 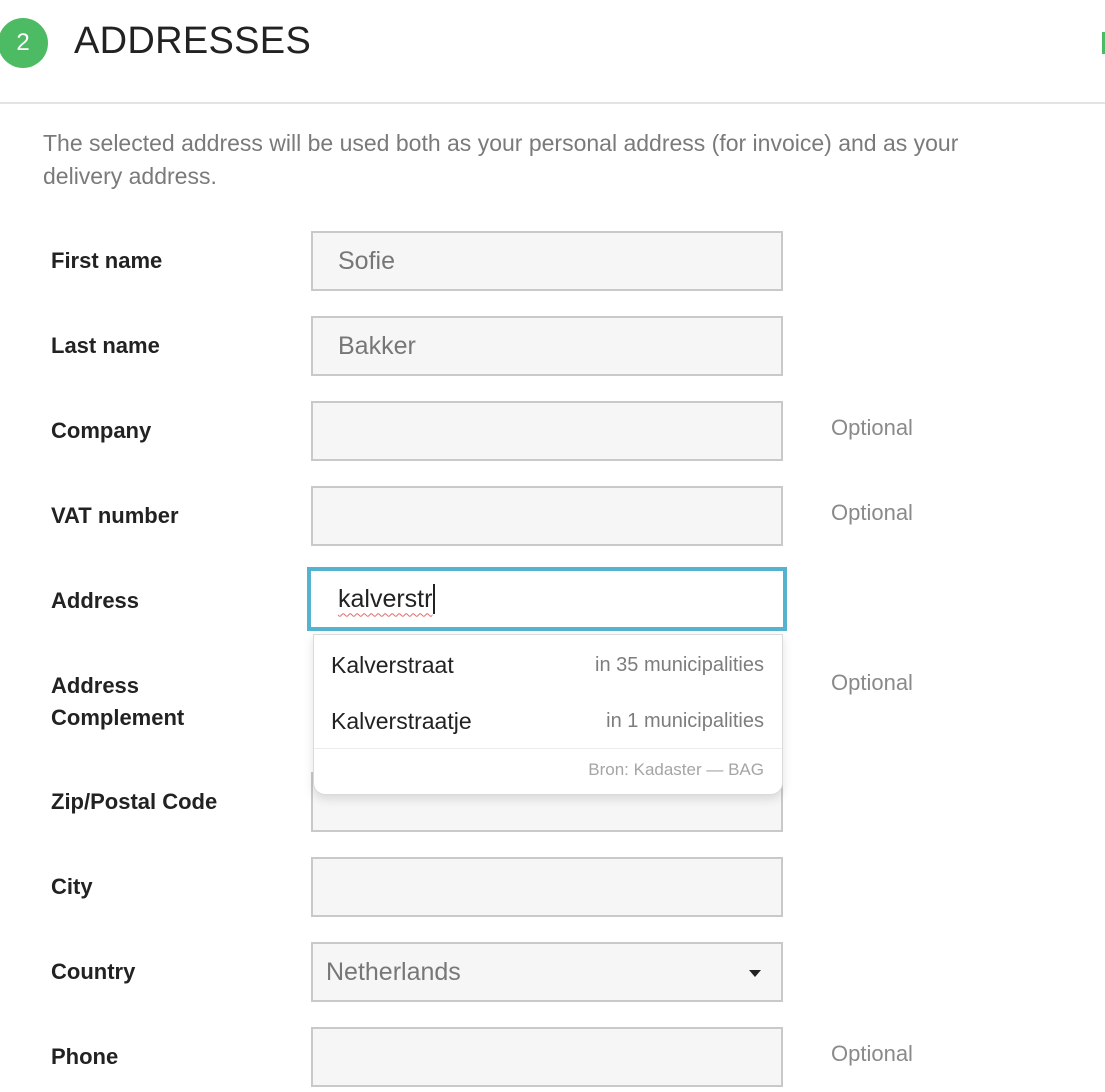 I want to click on last-name-value: Bakker, so click(x=377, y=345).